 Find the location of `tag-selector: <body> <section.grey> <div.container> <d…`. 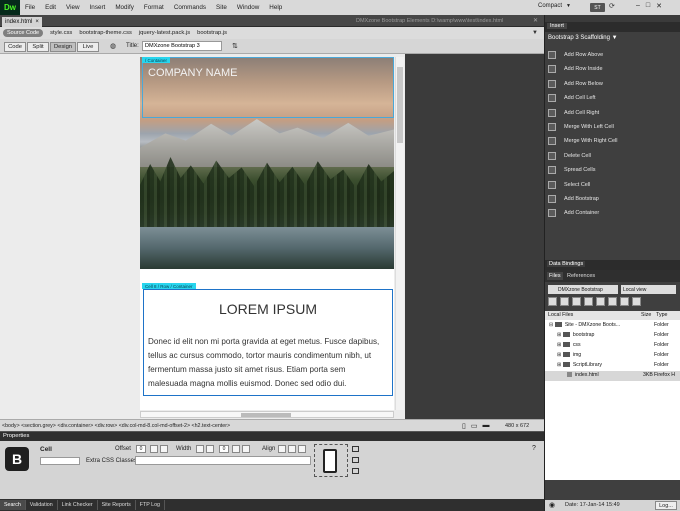

tag-selector: <body> <section.grey> <div.container> <d… is located at coordinates (116, 426).